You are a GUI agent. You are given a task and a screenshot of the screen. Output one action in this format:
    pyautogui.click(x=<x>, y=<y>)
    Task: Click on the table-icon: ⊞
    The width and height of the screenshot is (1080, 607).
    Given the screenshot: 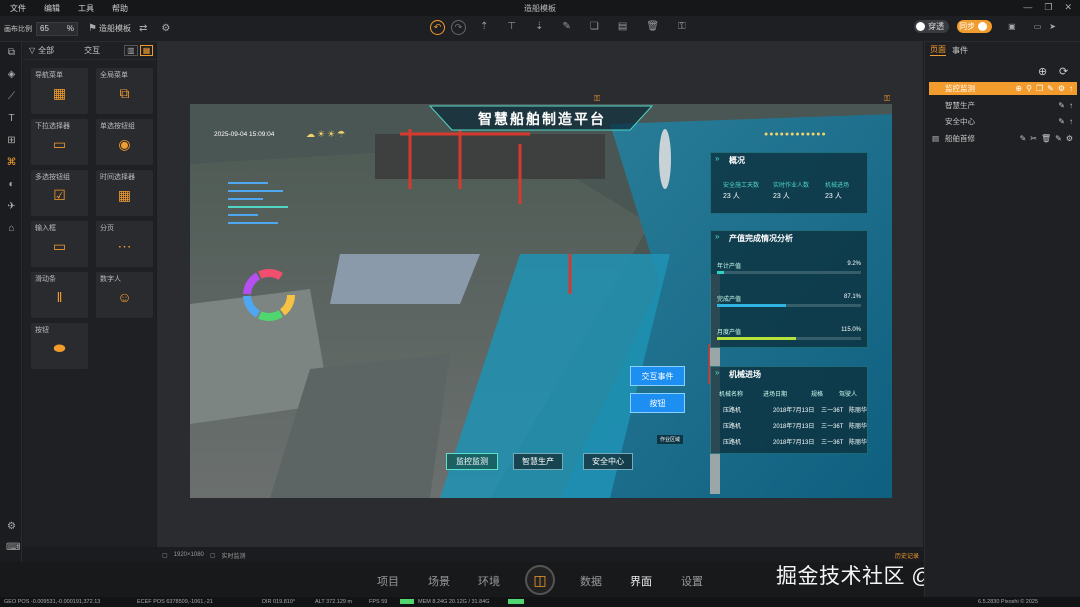 What is the action you would take?
    pyautogui.click(x=11, y=140)
    